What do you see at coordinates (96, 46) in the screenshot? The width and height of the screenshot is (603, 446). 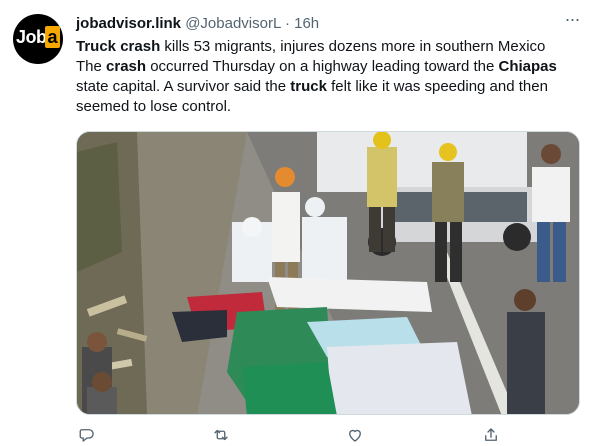 I see `keyword-truck: Truck` at bounding box center [96, 46].